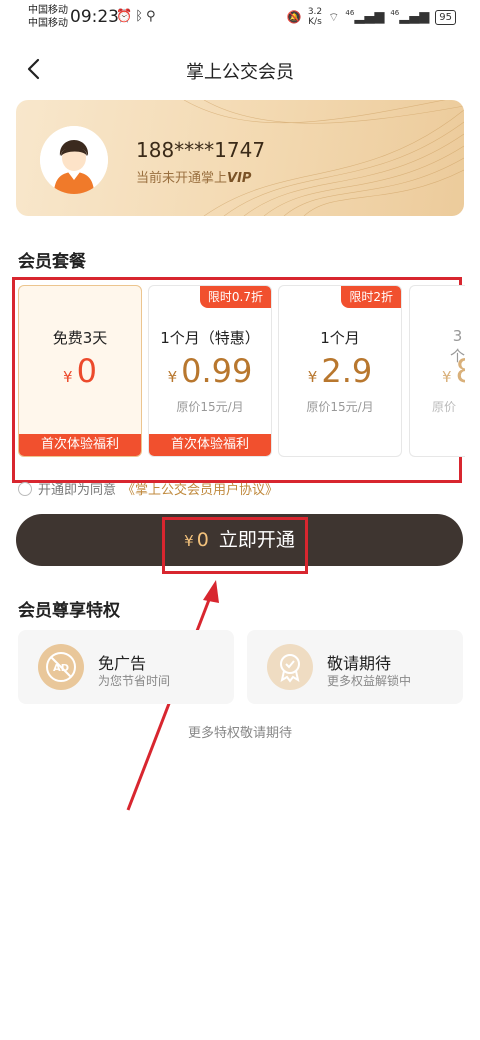 The height and width of the screenshot is (1040, 480). I want to click on user-avatar-icon, so click(74, 160).